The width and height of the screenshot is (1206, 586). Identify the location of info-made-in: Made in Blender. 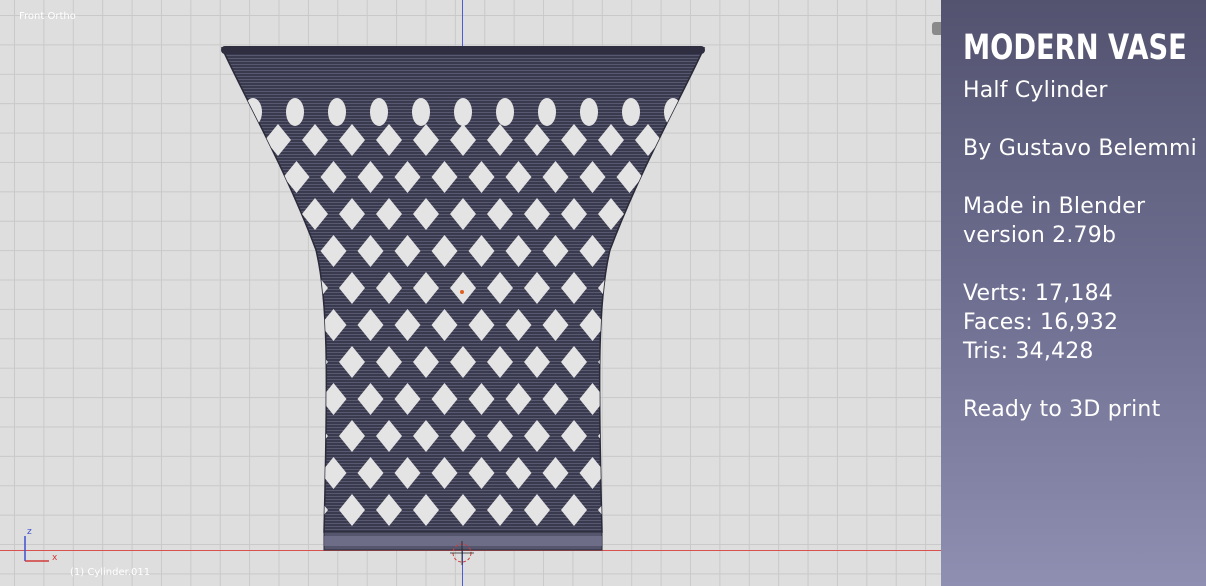
(1054, 206).